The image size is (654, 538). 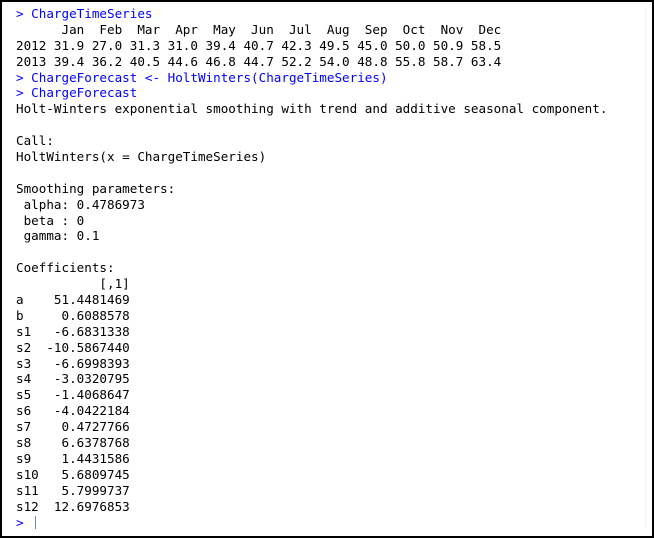 What do you see at coordinates (65, 268) in the screenshot?
I see `console-output-line: Coefficients:` at bounding box center [65, 268].